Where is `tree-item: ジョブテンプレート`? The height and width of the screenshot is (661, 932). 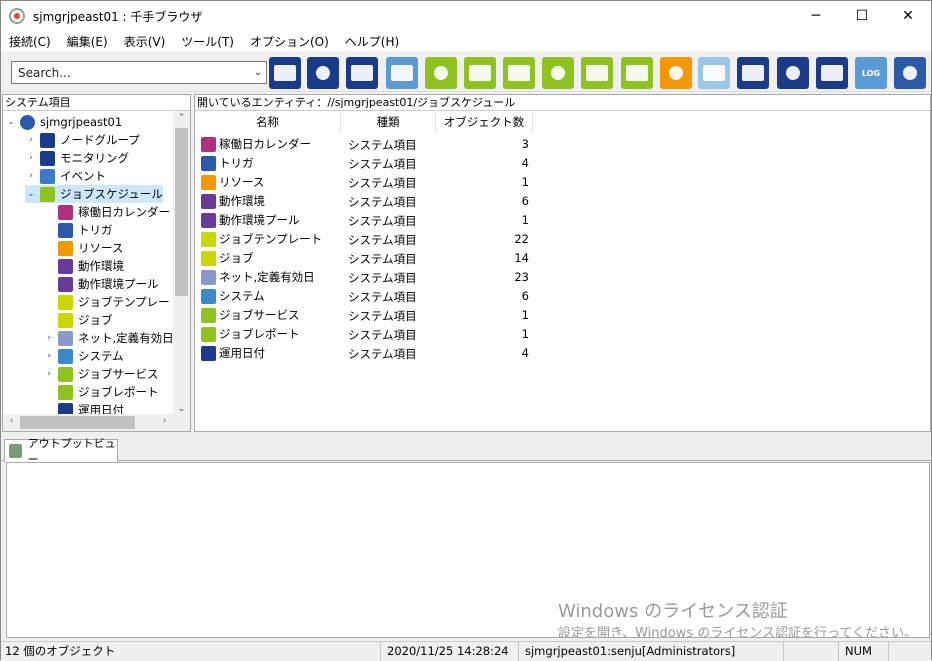
tree-item: ジョブテンプレート is located at coordinates (112, 302).